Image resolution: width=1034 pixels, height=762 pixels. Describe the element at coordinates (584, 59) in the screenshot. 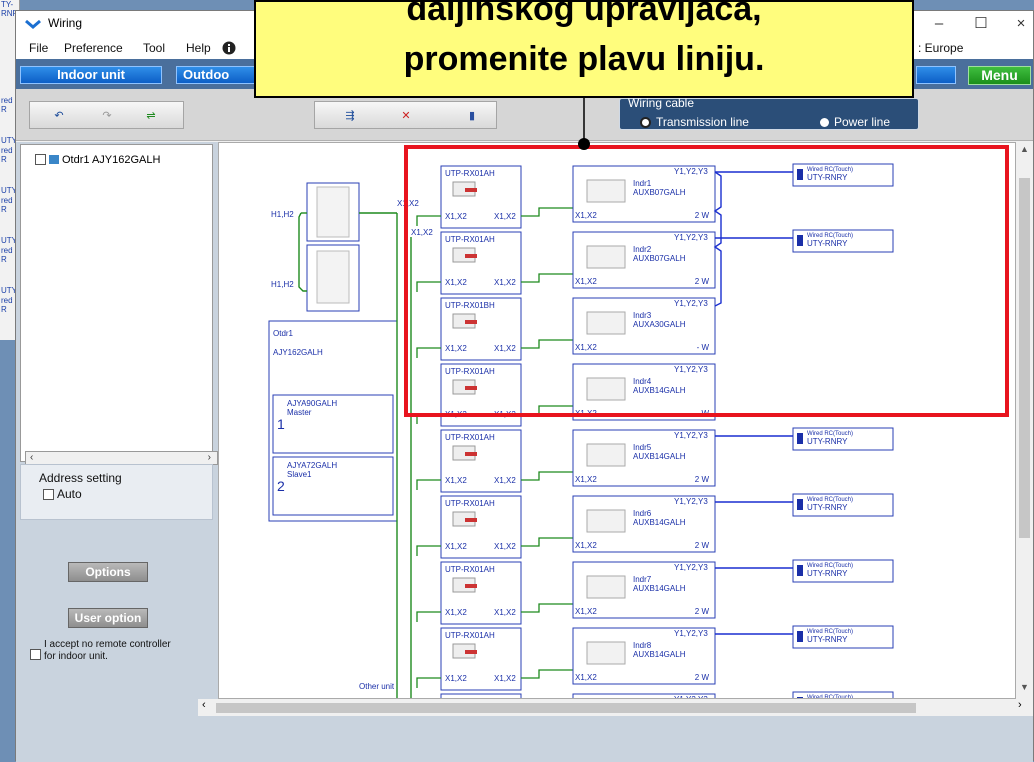

I see `callout-line-2: promenite plavu liniju.` at that location.